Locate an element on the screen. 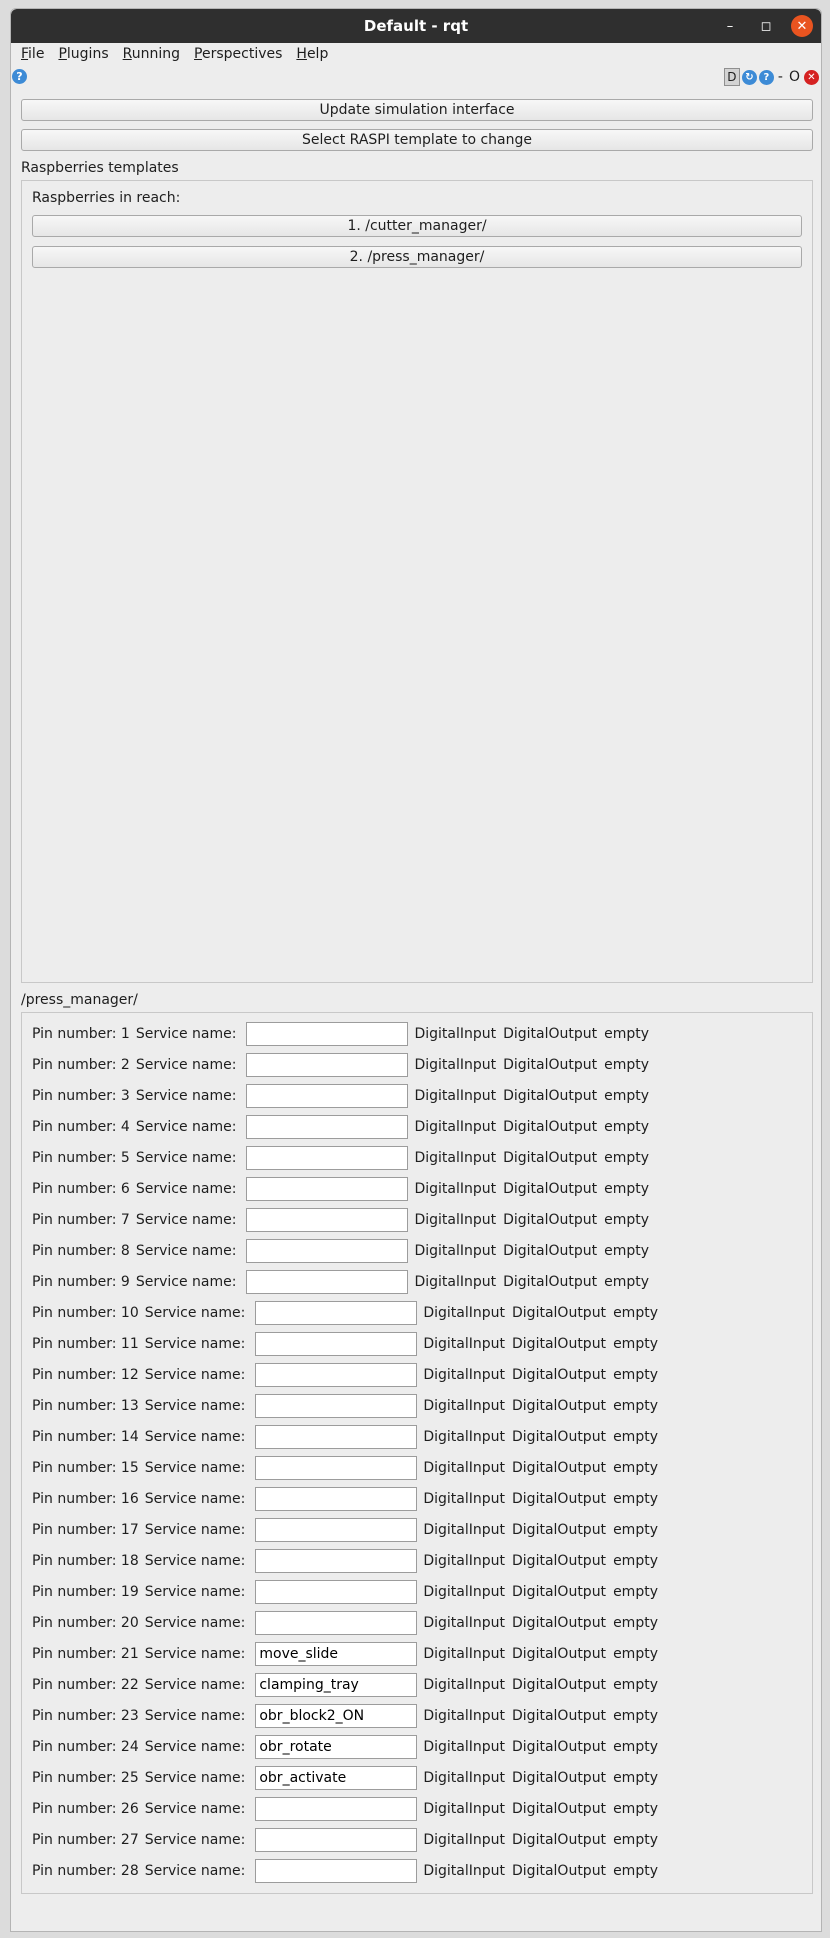  update-simulation-button: Update simulation interface is located at coordinates (417, 110).